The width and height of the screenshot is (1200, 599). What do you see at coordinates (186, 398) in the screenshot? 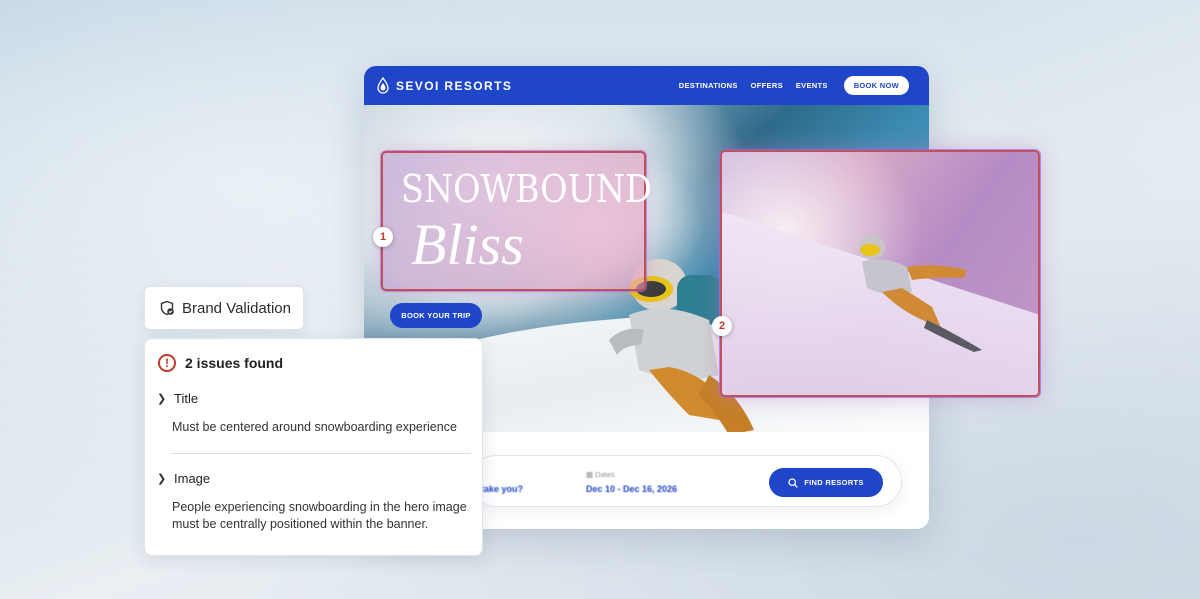
I see `issue-title-label: Title` at bounding box center [186, 398].